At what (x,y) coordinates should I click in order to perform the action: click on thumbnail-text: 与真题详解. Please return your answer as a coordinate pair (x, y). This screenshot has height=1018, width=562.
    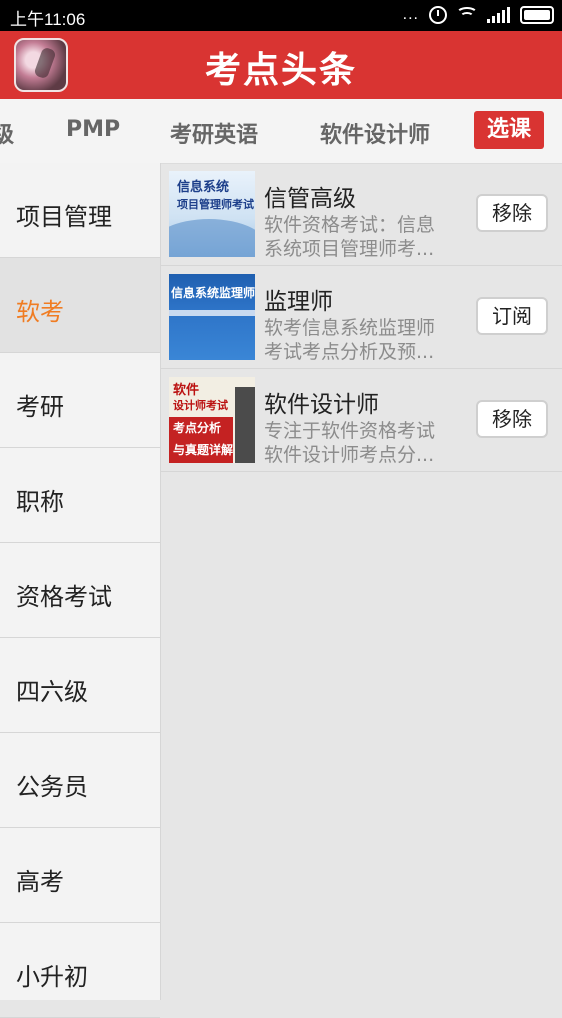
    Looking at the image, I should click on (203, 450).